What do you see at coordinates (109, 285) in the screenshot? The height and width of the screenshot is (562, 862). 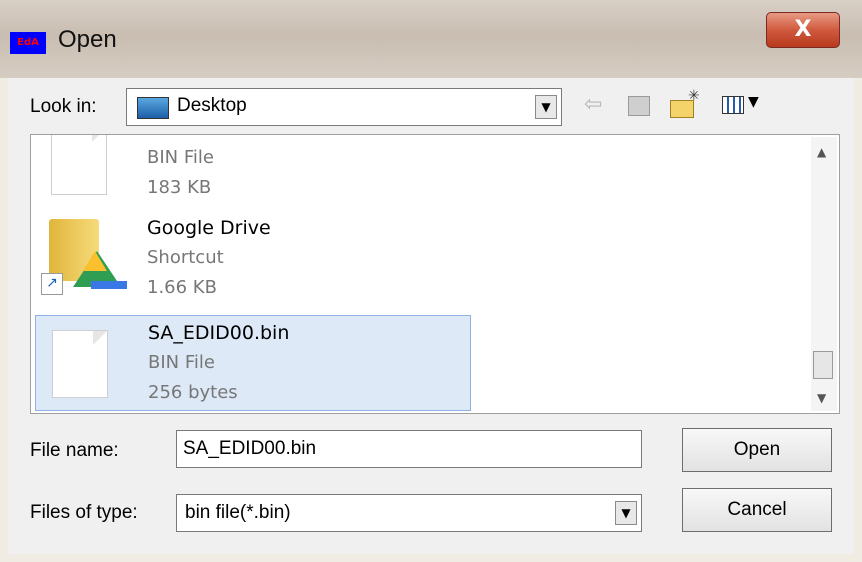 I see `google-drive-icon-blue` at bounding box center [109, 285].